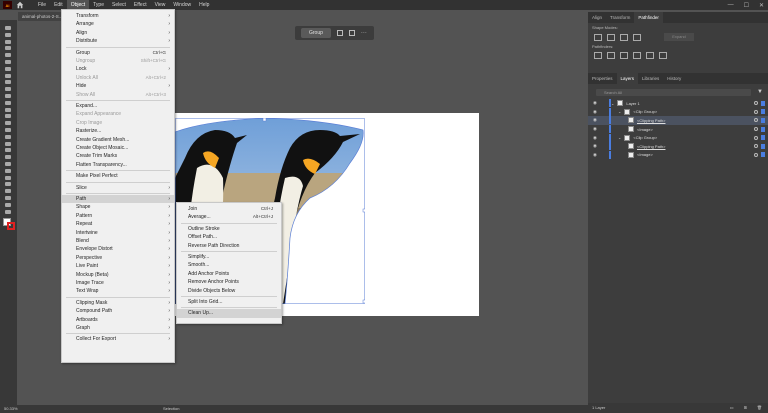 The image size is (768, 413). Describe the element at coordinates (637, 55) in the screenshot. I see `crop-icon` at that location.